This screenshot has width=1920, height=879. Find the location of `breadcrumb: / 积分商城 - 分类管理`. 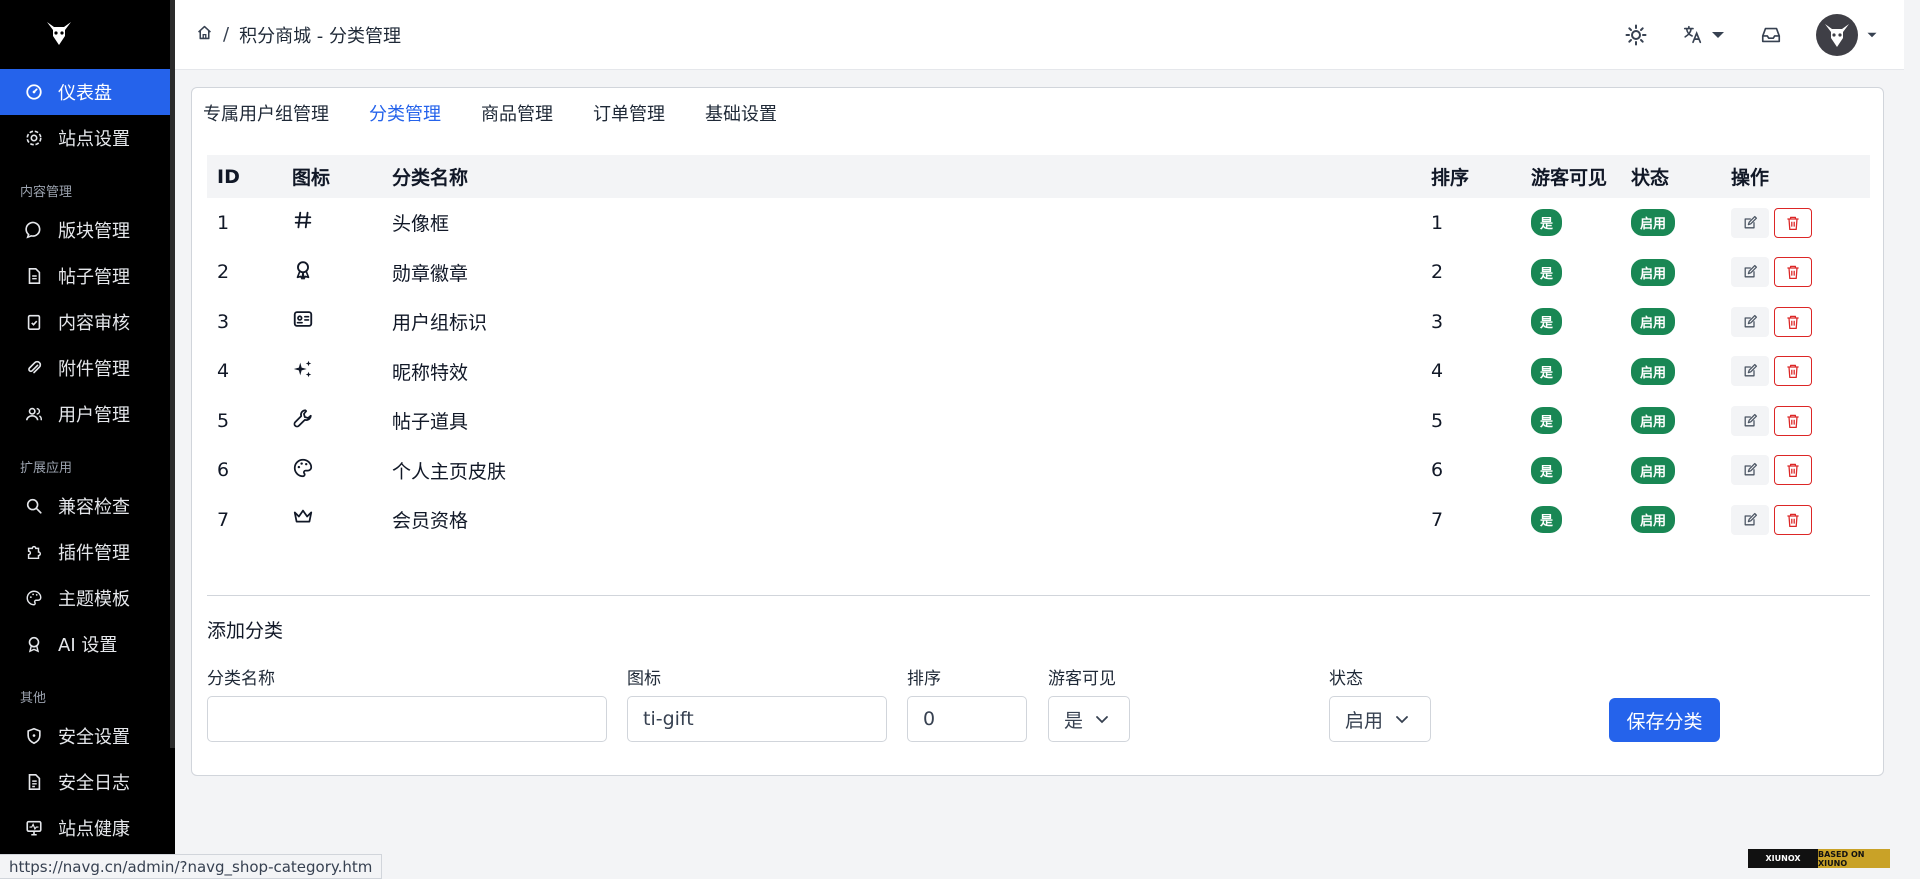

breadcrumb: / 积分商城 - 分类管理 is located at coordinates (288, 35).